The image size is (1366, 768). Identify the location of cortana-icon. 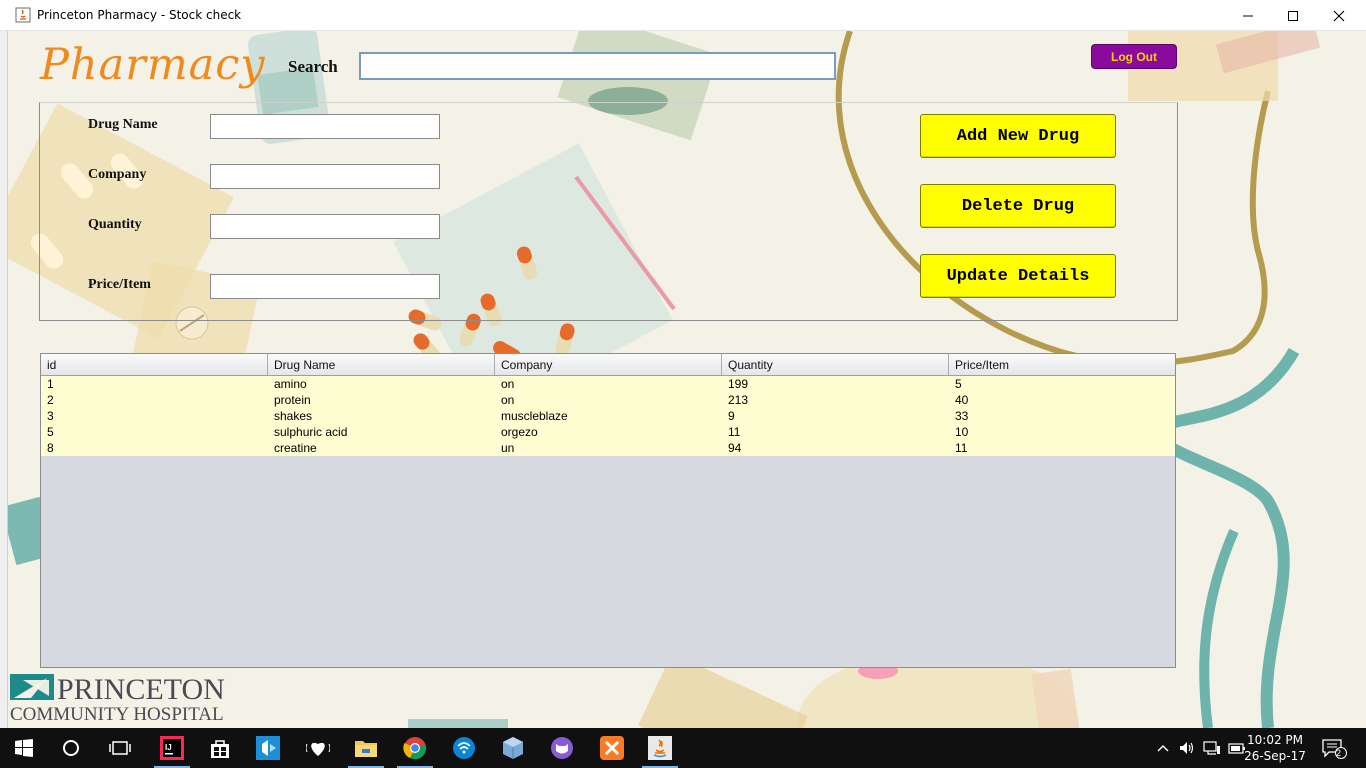
(71, 748).